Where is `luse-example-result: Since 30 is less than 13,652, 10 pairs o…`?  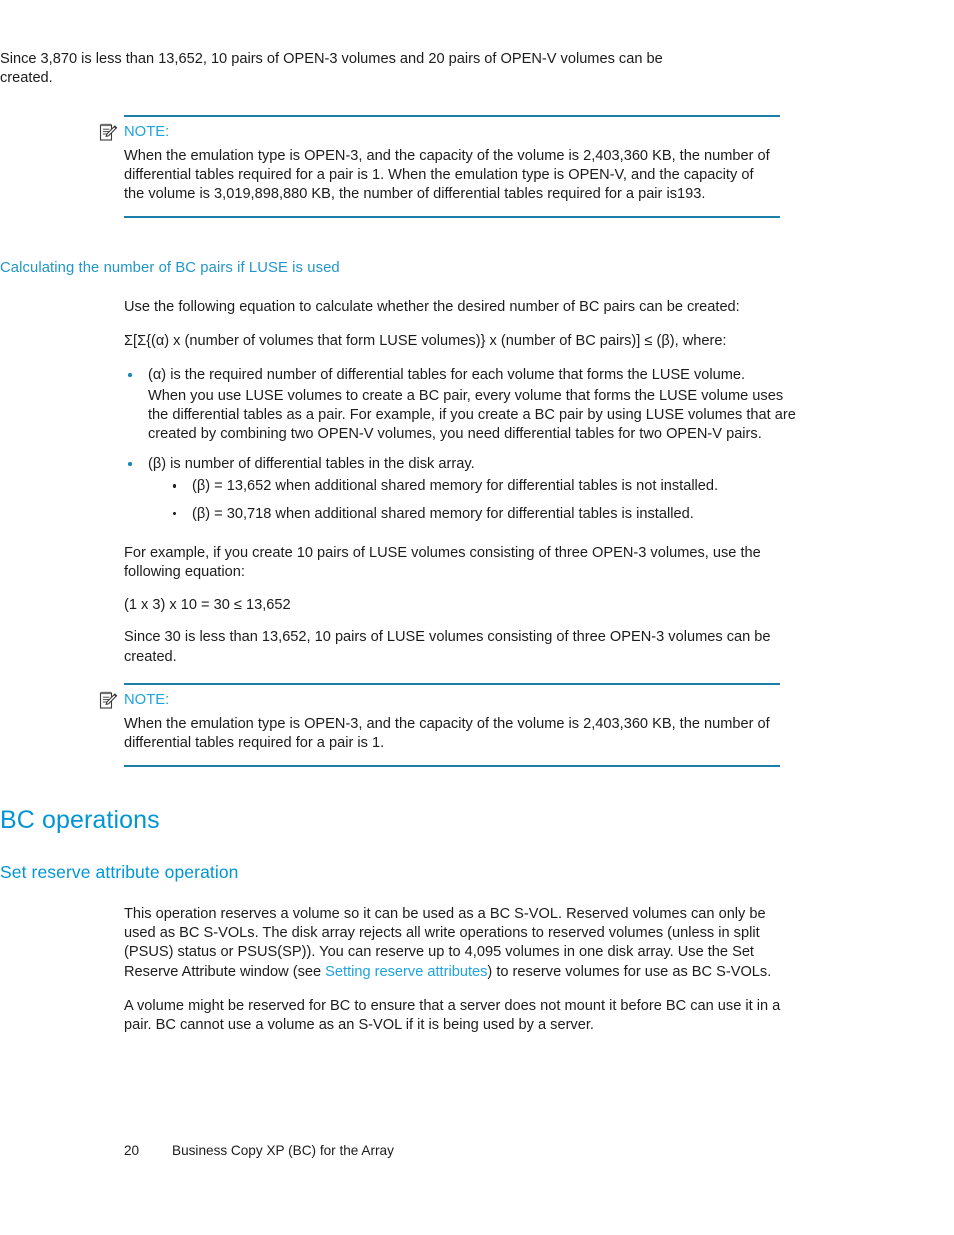
luse-example-result: Since 30 is less than 13,652, 10 pairs o… is located at coordinates (447, 647).